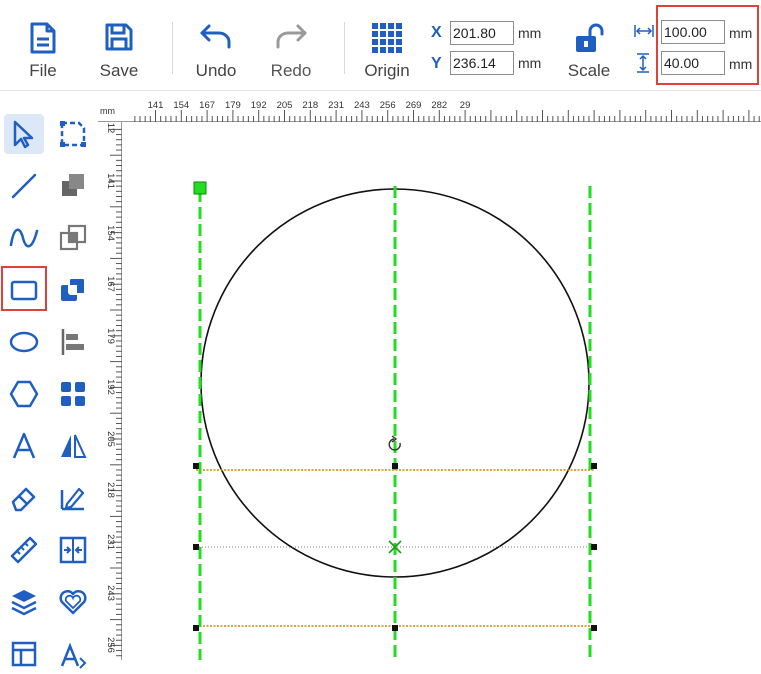  Describe the element at coordinates (414, 105) in the screenshot. I see `ruler-tick-label: 269` at that location.